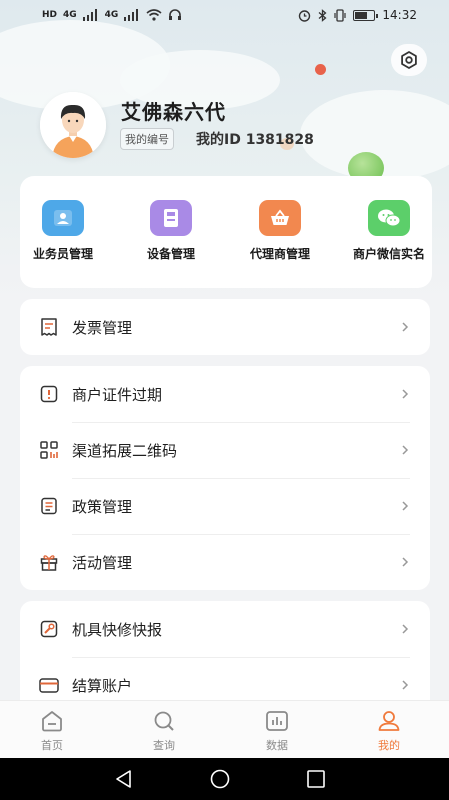 This screenshot has height=800, width=449. Describe the element at coordinates (322, 15) in the screenshot. I see `bluetooth-icon` at that location.